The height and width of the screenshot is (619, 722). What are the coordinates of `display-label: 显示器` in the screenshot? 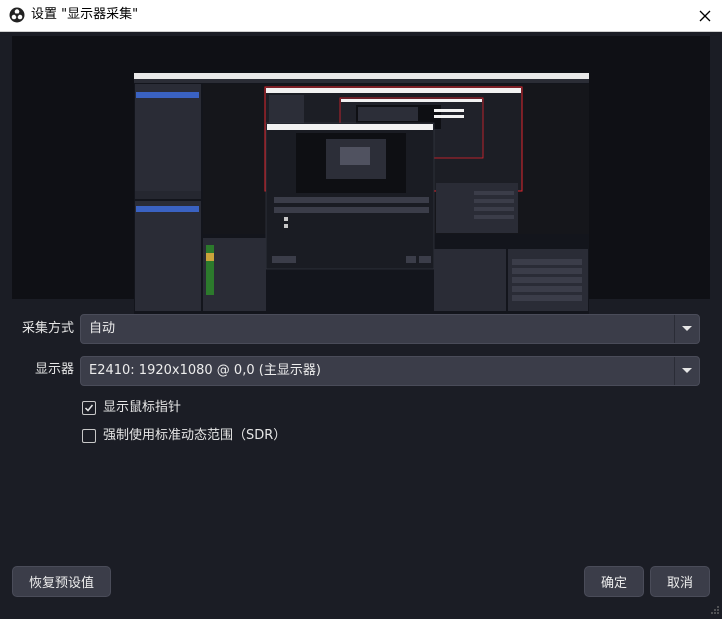 It's located at (55, 369).